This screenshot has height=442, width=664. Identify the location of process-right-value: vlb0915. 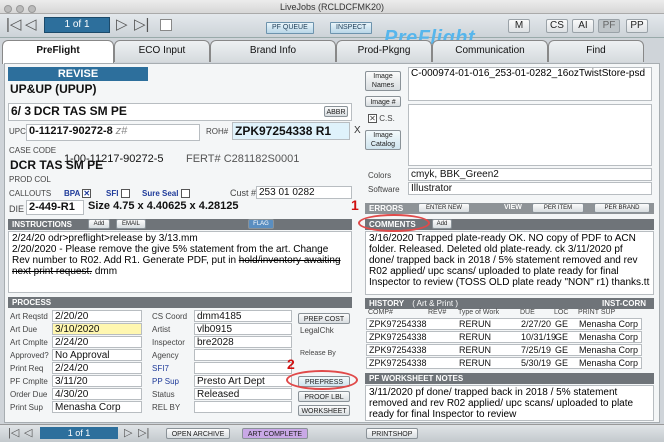
(243, 329).